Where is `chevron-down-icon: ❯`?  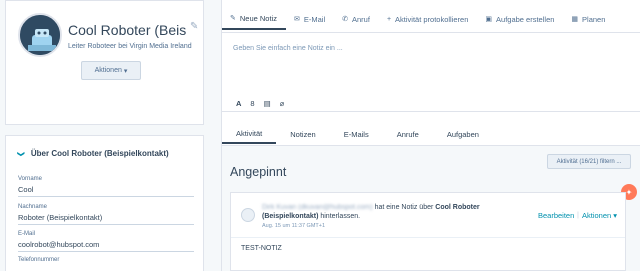 chevron-down-icon: ❯ is located at coordinates (20, 153).